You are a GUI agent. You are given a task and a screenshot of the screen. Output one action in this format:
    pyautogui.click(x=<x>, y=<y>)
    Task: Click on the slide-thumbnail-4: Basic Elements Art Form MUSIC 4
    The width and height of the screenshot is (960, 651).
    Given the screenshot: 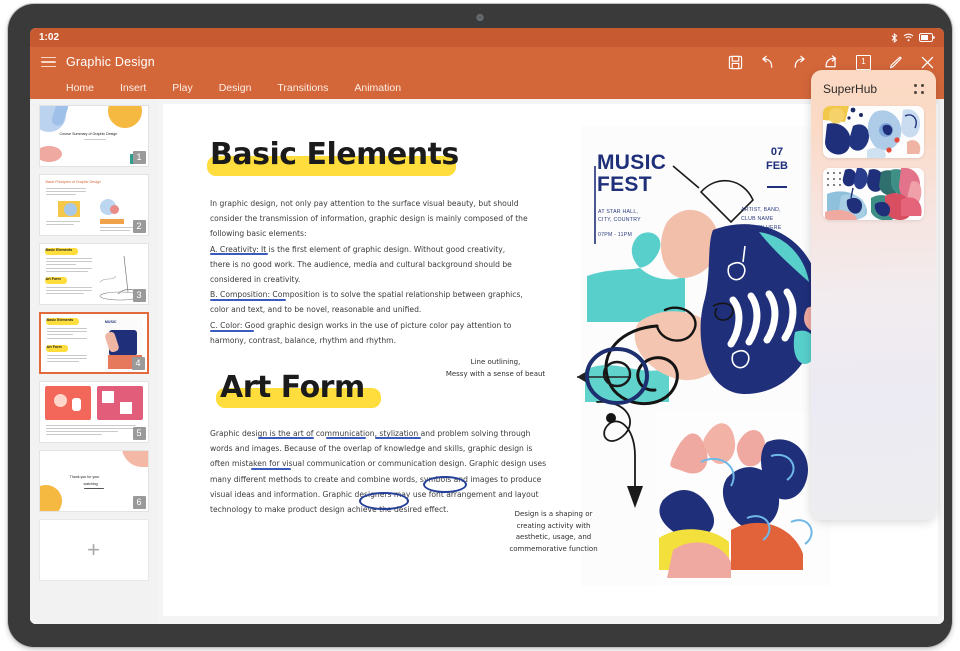 What is the action you would take?
    pyautogui.click(x=93, y=343)
    